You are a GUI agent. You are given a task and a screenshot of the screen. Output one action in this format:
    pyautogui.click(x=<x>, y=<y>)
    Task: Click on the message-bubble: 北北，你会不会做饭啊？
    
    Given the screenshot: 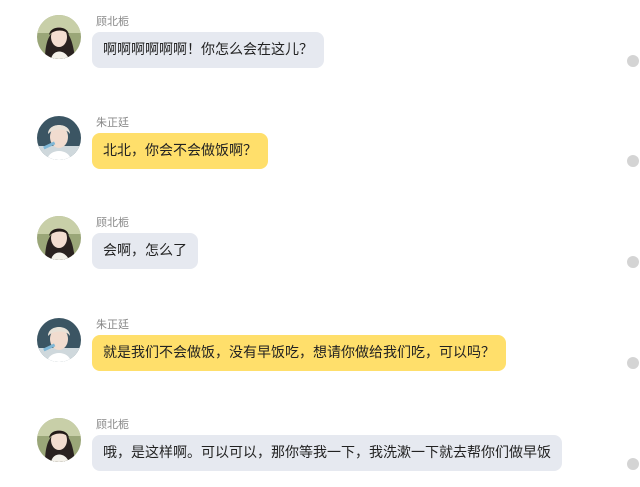 What is the action you would take?
    pyautogui.click(x=180, y=151)
    